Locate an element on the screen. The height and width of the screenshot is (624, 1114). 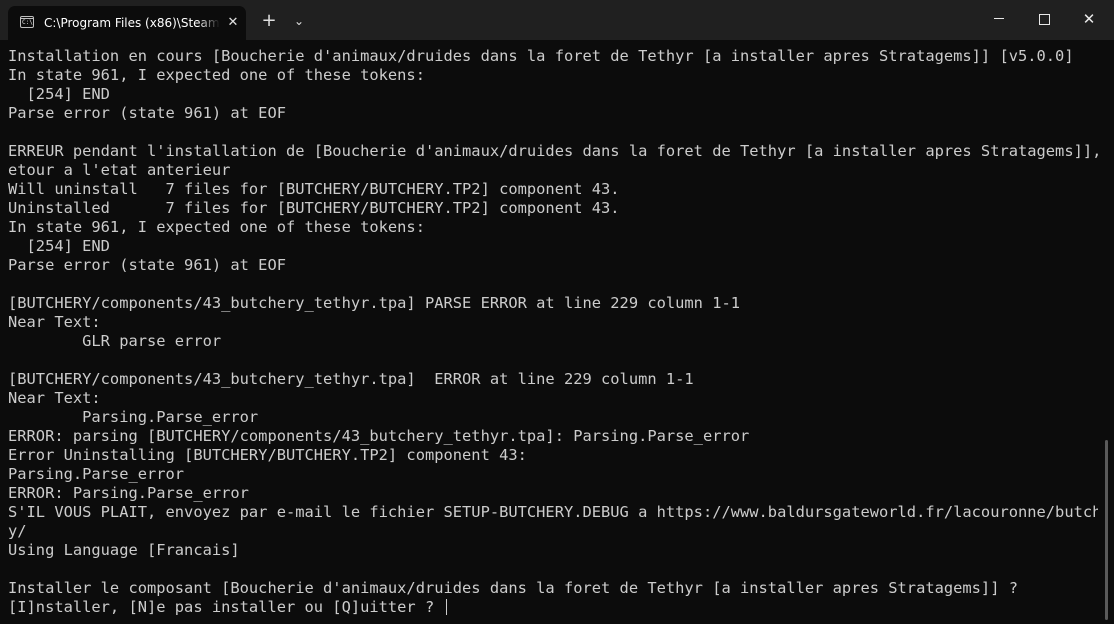
terminal-line: y/ is located at coordinates (17, 531).